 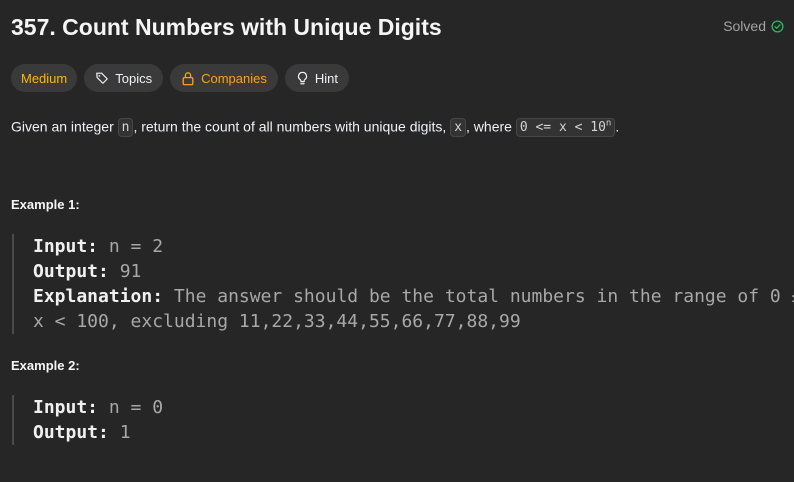 I want to click on example-2-title: Example 2:, so click(x=45, y=365).